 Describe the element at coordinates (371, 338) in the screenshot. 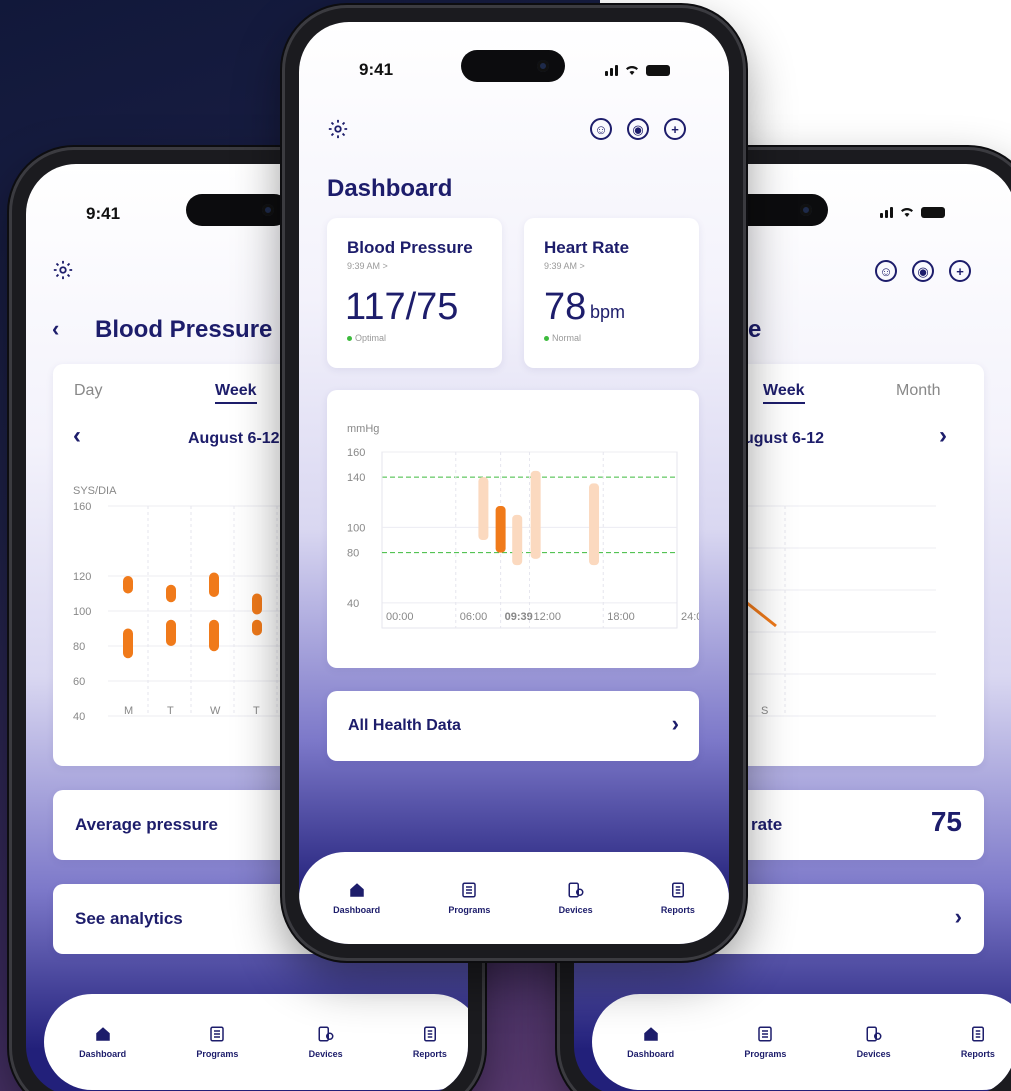

I see `blood-pressure-status: Optimal` at that location.